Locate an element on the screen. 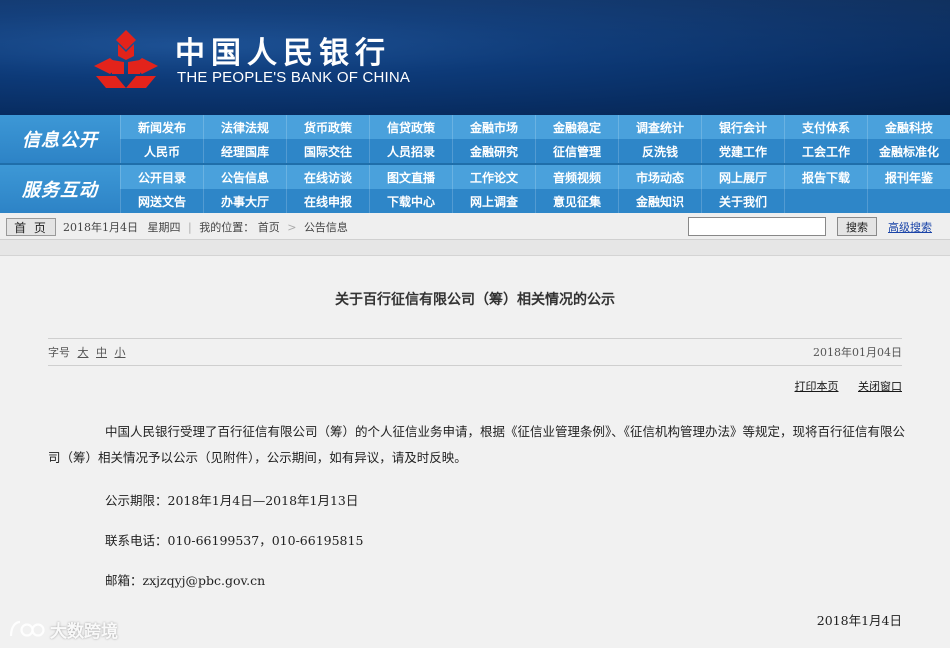 The image size is (950, 648). font-size-control: 字号 大 中 小 is located at coordinates (87, 352).